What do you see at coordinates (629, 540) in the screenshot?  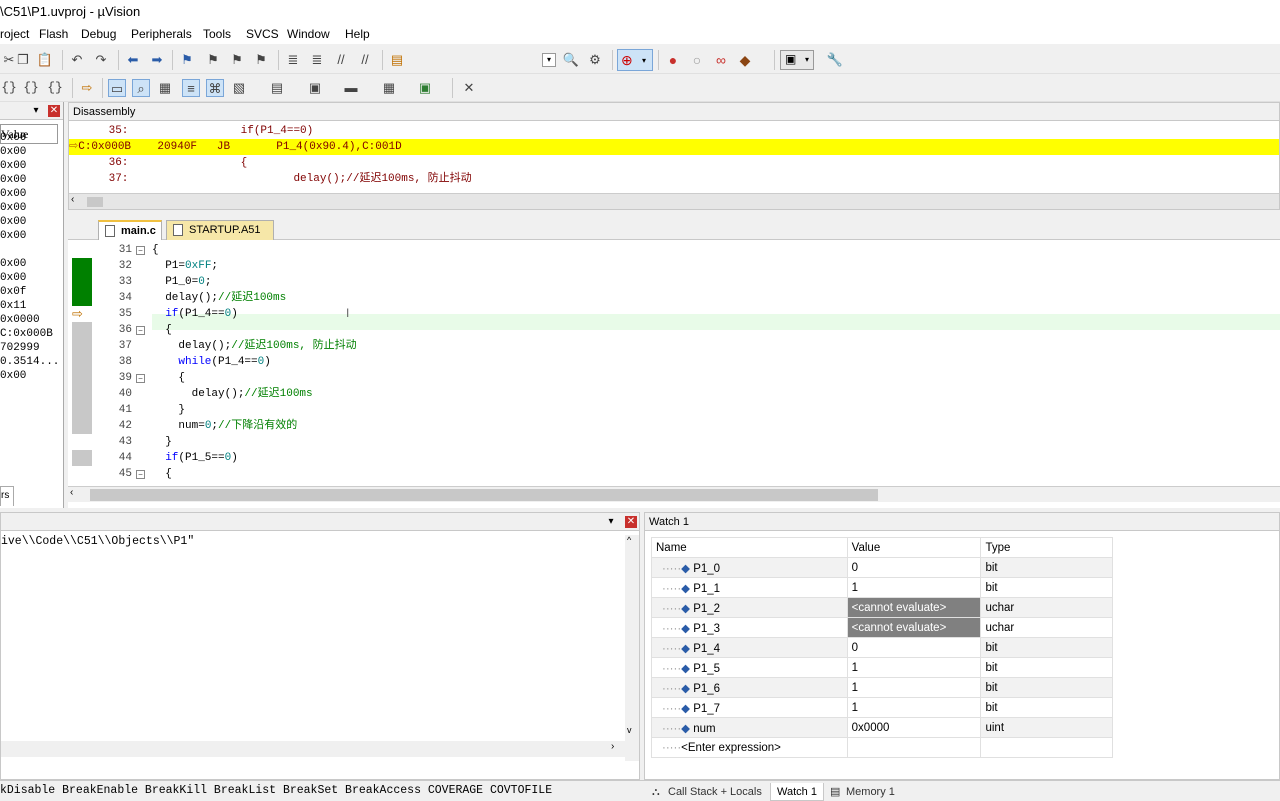 I see `scroll-up-icon: ^` at bounding box center [629, 540].